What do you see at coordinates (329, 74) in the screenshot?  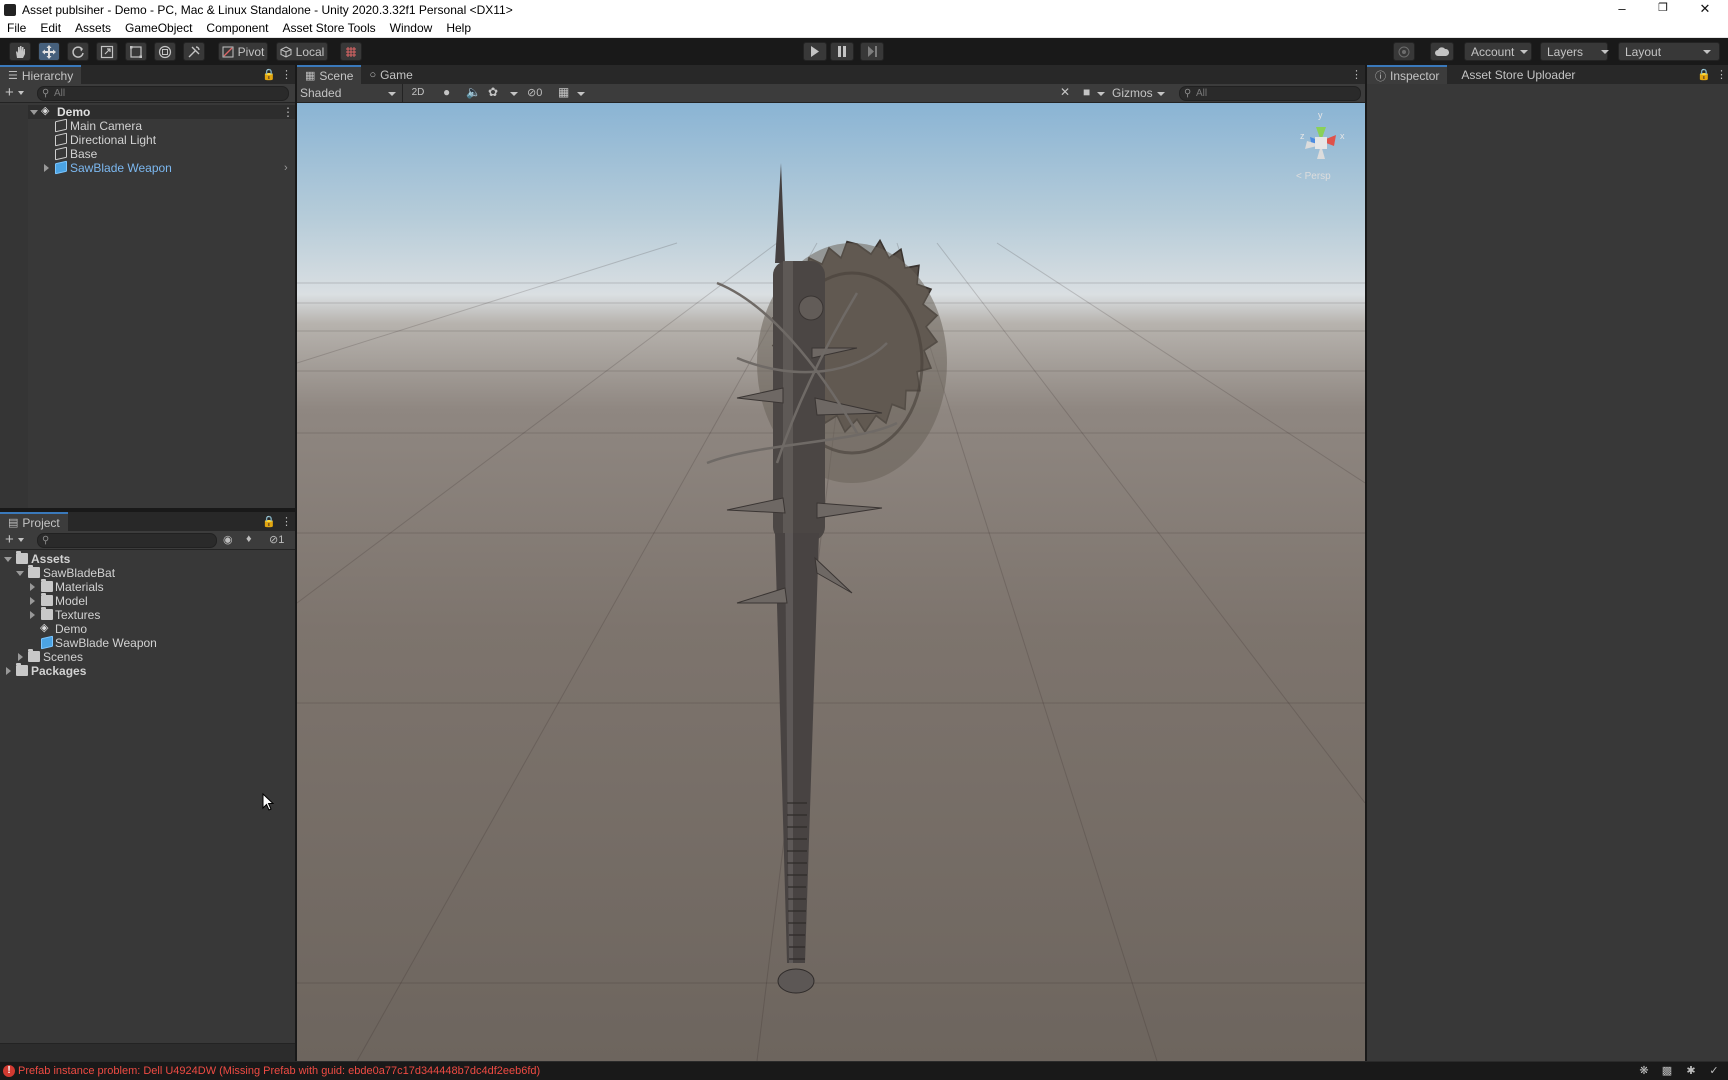 I see `tab-scene: ▦ Scene` at bounding box center [329, 74].